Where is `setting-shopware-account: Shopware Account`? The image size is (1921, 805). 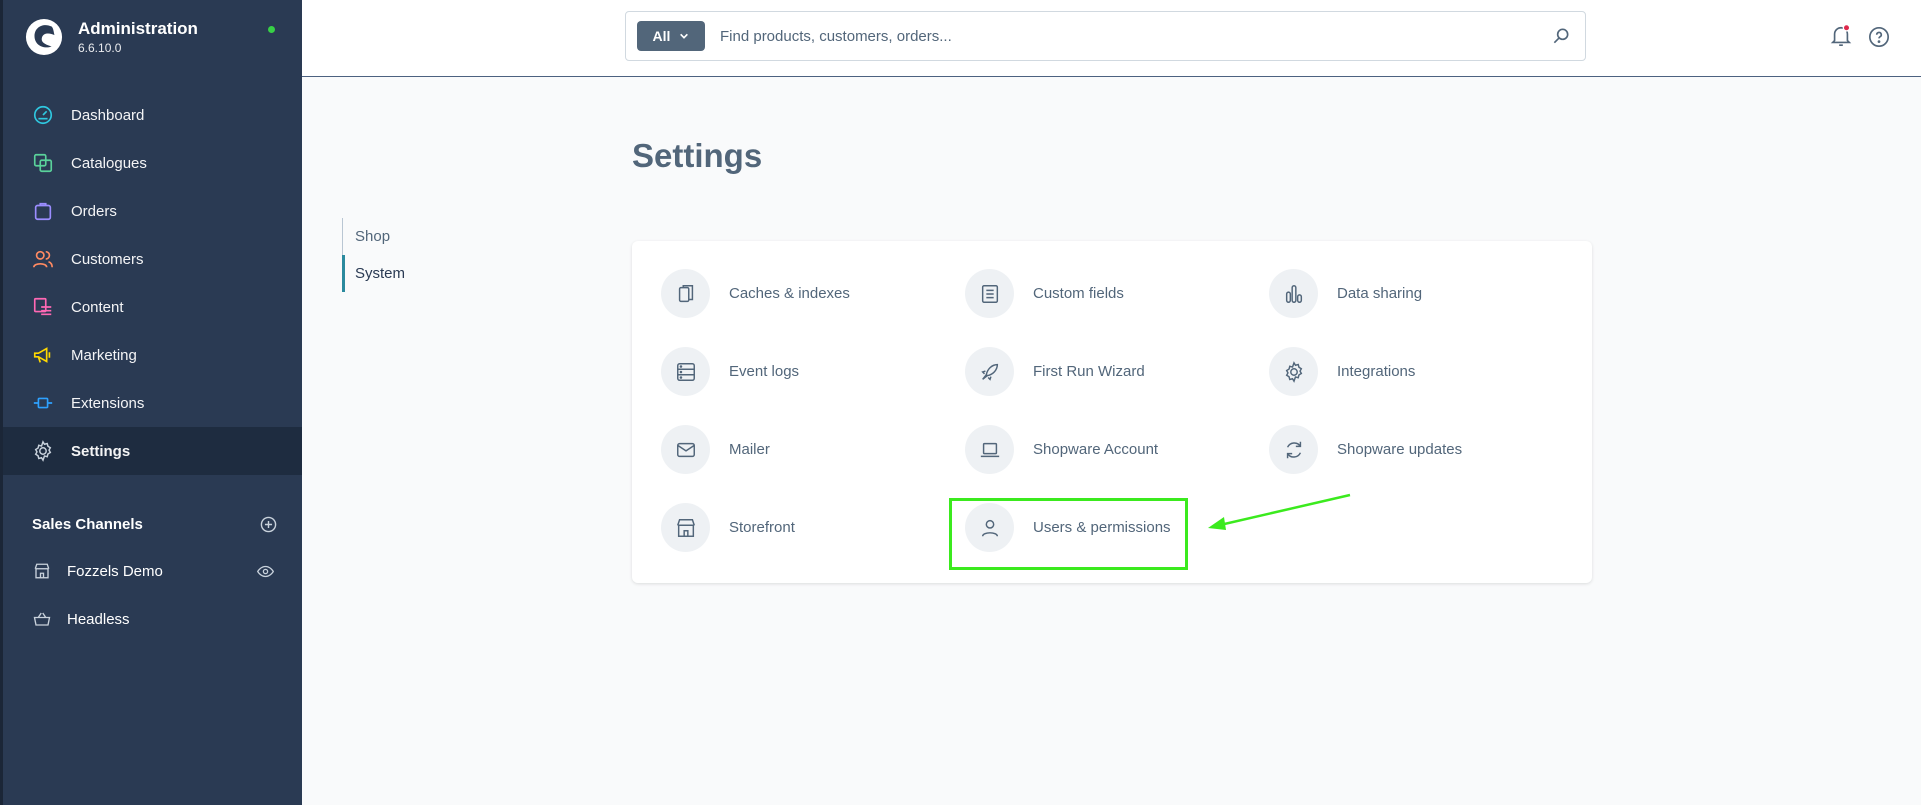 setting-shopware-account: Shopware Account is located at coordinates (1061, 449).